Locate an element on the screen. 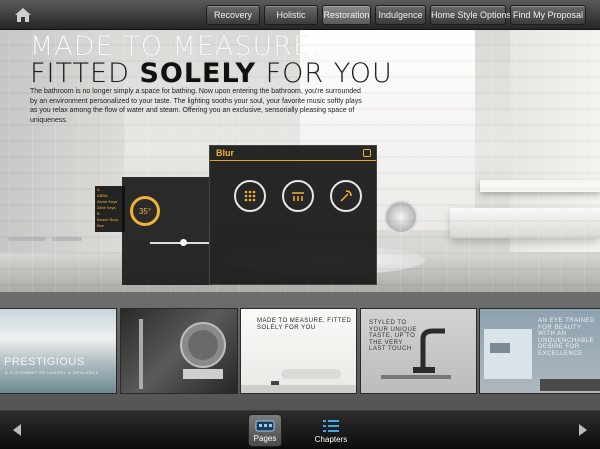 The width and height of the screenshot is (600, 449). faucet-illustration is located at coordinates (416, 353).